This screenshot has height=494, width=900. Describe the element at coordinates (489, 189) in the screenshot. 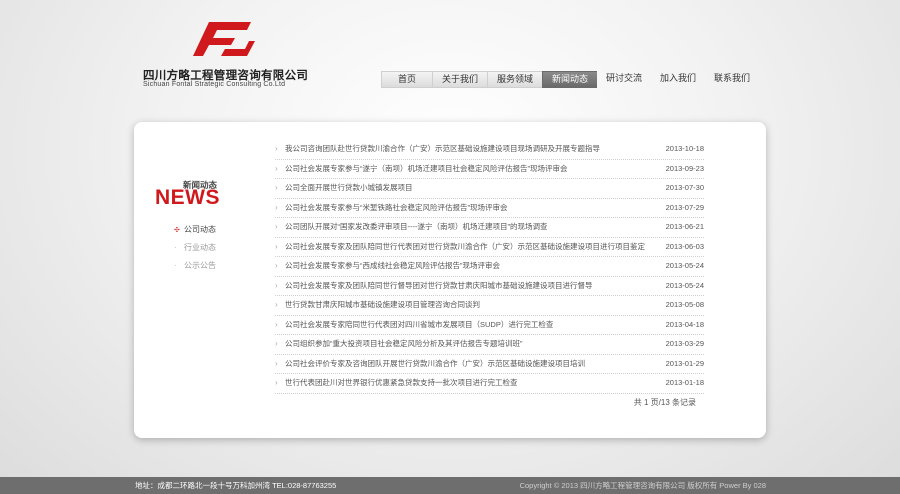

I see `news-row: › 公司全面开展世行贷款小城镇发展项目 2013-07-30` at that location.